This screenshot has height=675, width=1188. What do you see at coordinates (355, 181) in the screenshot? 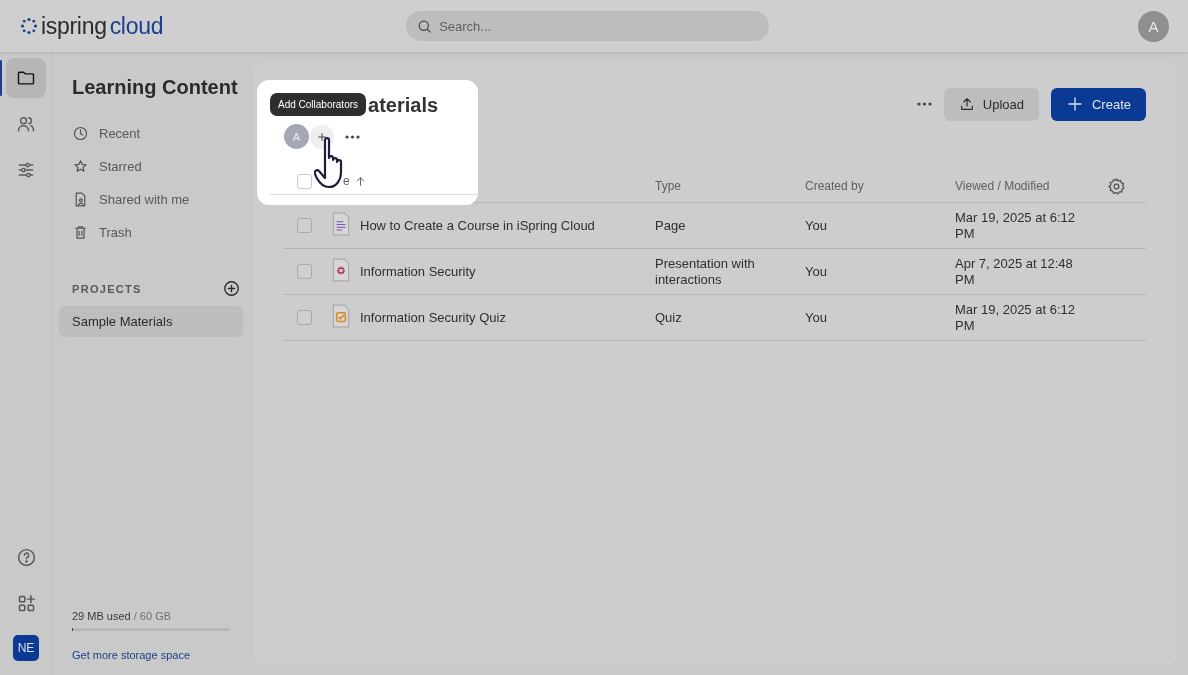
I see `column-header: e` at bounding box center [355, 181].